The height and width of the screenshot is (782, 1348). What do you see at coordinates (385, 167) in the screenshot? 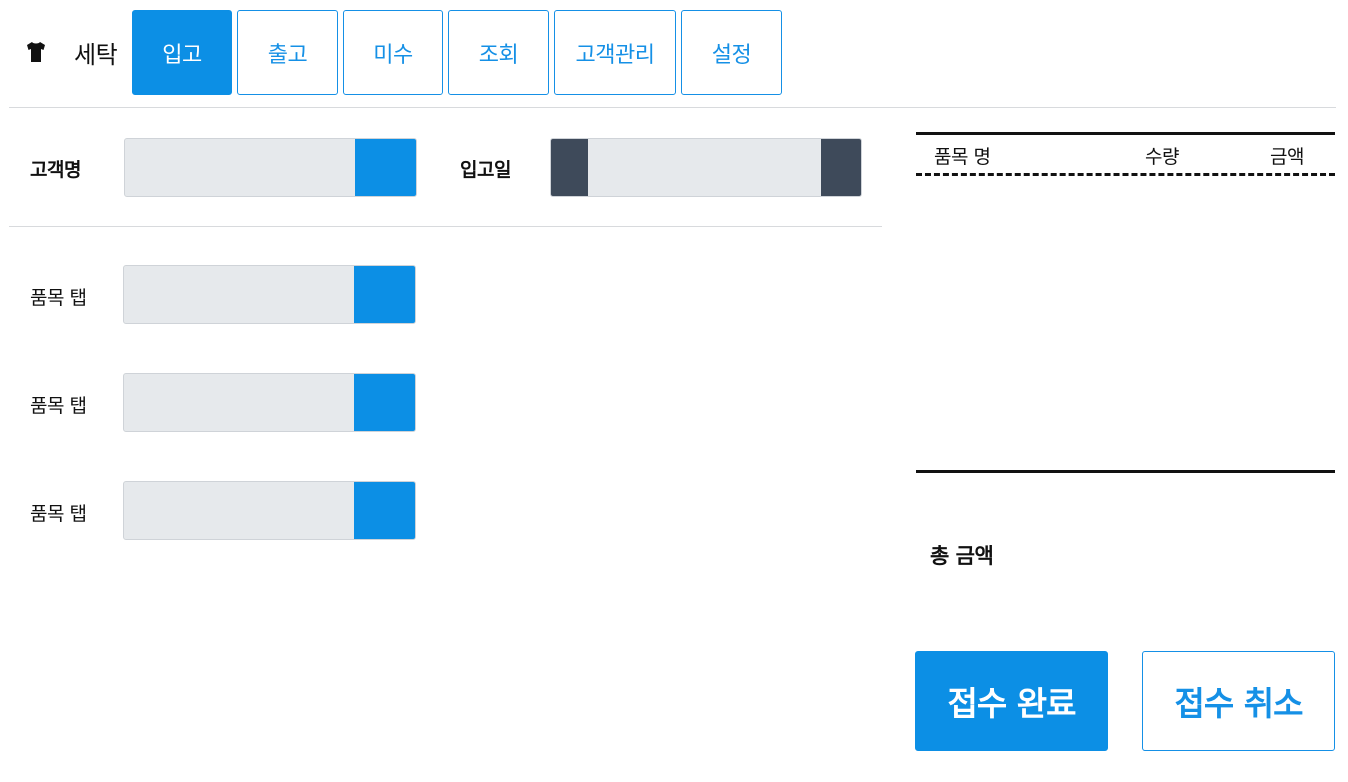
I see `customer-search-button` at bounding box center [385, 167].